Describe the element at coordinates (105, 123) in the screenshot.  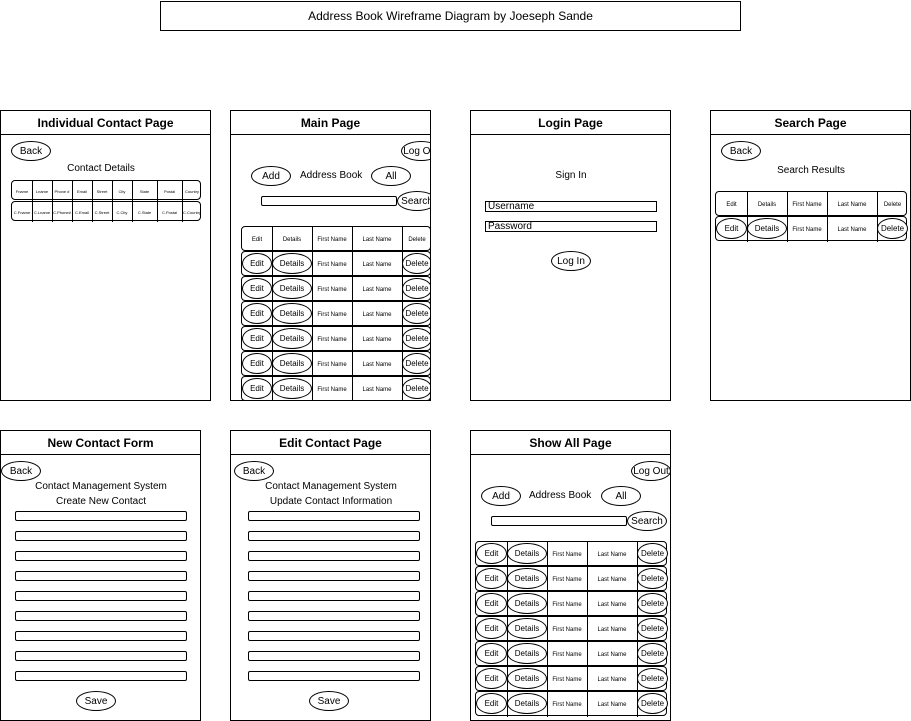
I see `panel-title: Individual Contact Page` at that location.